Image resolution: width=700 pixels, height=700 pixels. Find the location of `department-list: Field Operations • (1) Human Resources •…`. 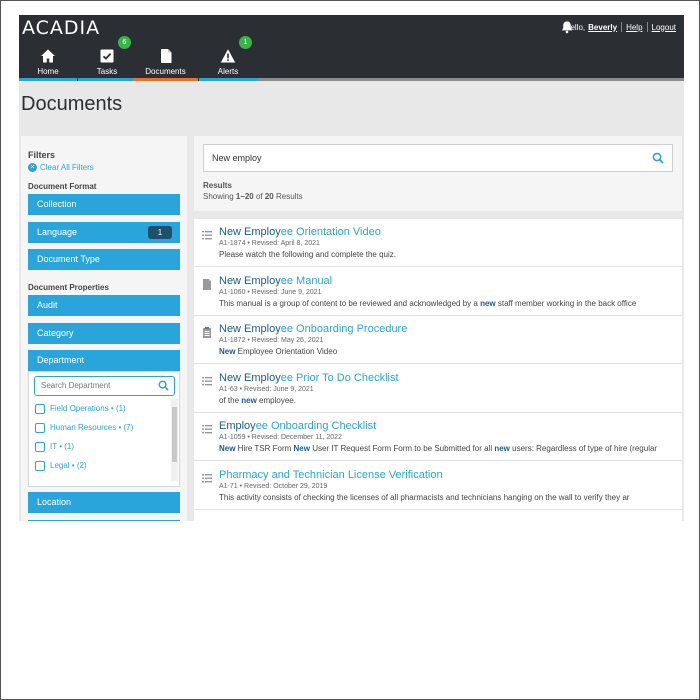

department-list: Field Operations • (1) Human Resources •… is located at coordinates (99, 439).